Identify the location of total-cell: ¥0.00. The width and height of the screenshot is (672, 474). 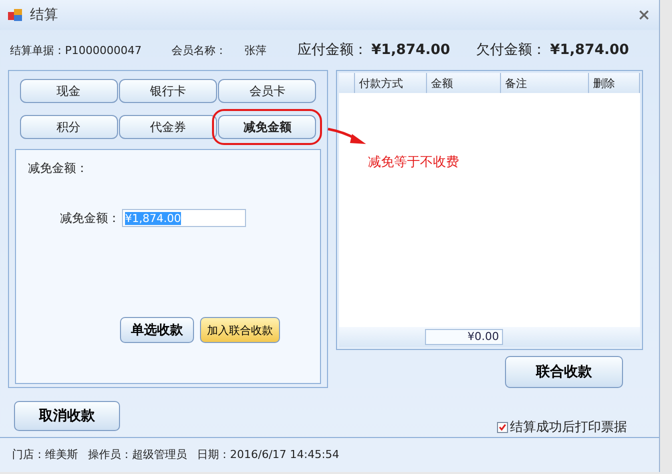
(464, 337).